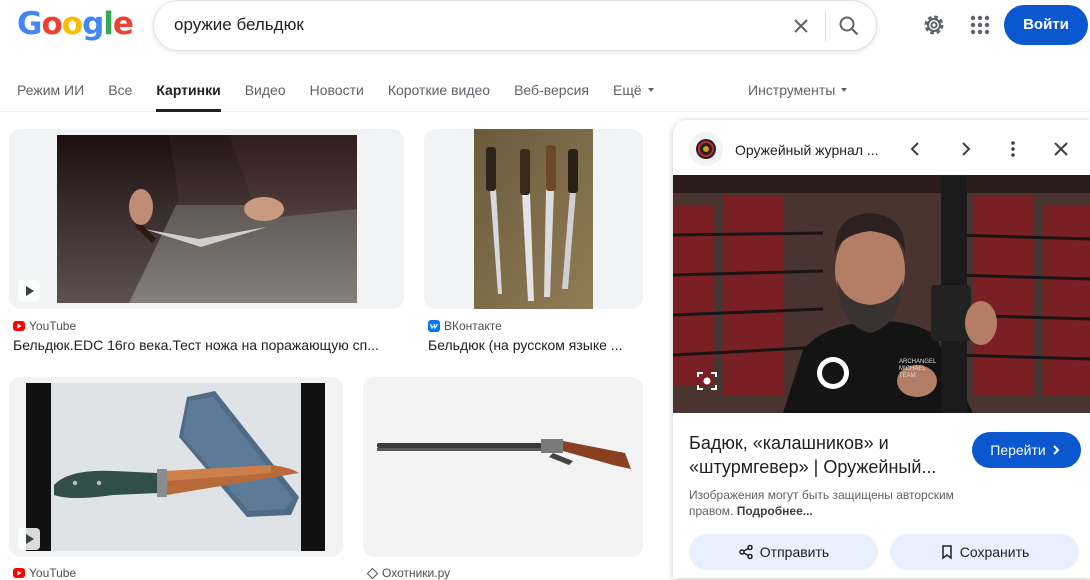  Describe the element at coordinates (464, 25) in the screenshot. I see `search-input` at that location.